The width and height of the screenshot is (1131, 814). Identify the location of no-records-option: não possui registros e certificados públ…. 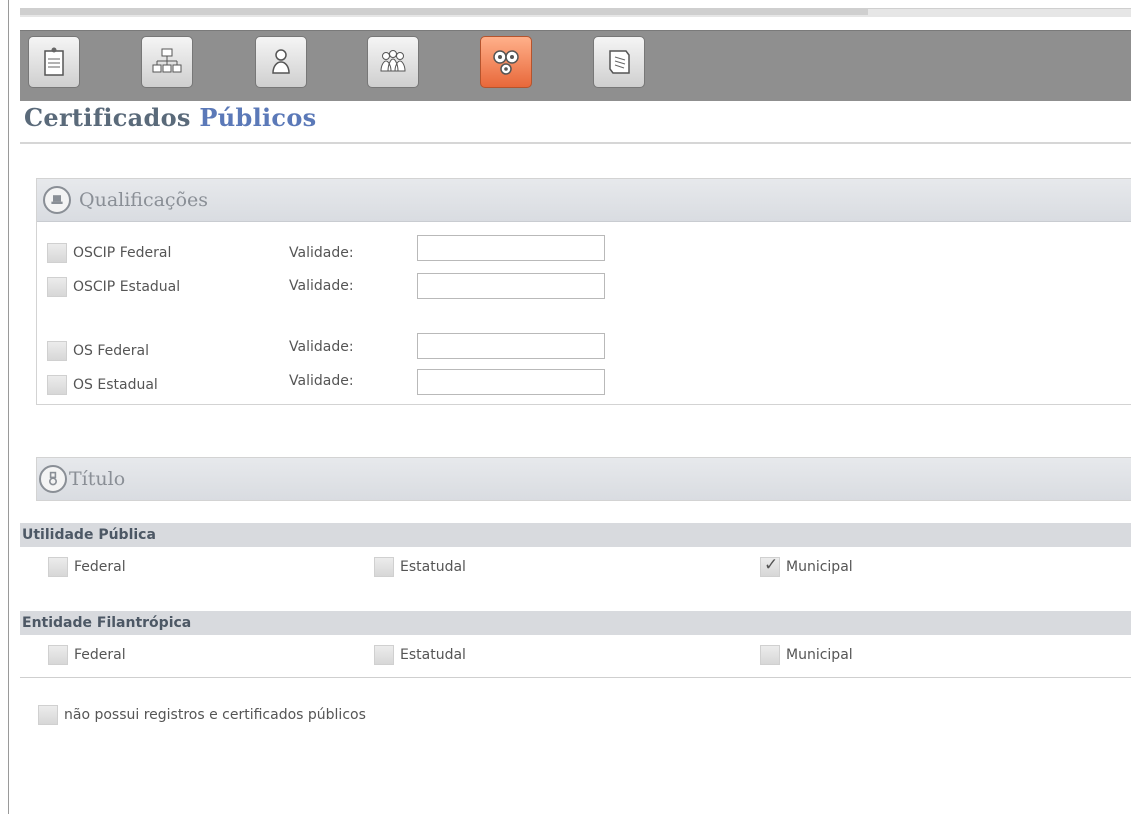
(202, 715).